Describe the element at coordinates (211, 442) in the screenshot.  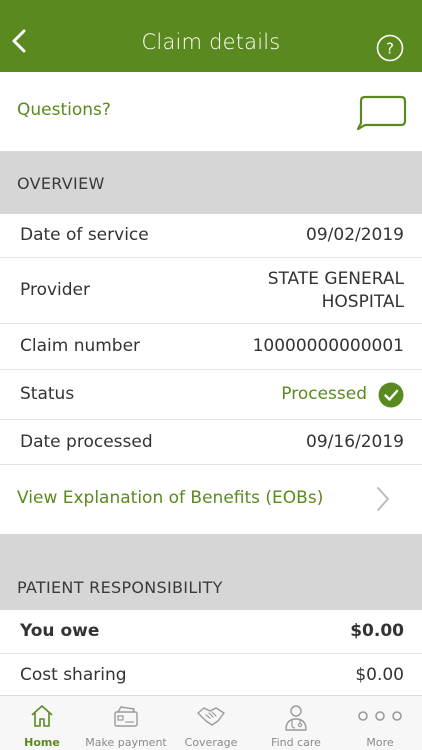
I see `date-processed-row: Date processed 09/16/2019` at that location.